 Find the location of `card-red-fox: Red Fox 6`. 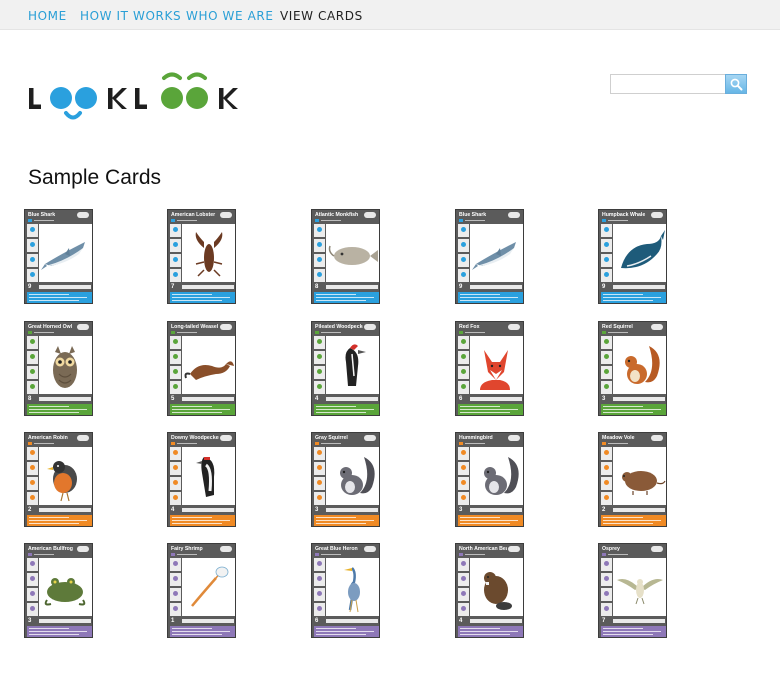

card-red-fox: Red Fox 6 is located at coordinates (489, 368).